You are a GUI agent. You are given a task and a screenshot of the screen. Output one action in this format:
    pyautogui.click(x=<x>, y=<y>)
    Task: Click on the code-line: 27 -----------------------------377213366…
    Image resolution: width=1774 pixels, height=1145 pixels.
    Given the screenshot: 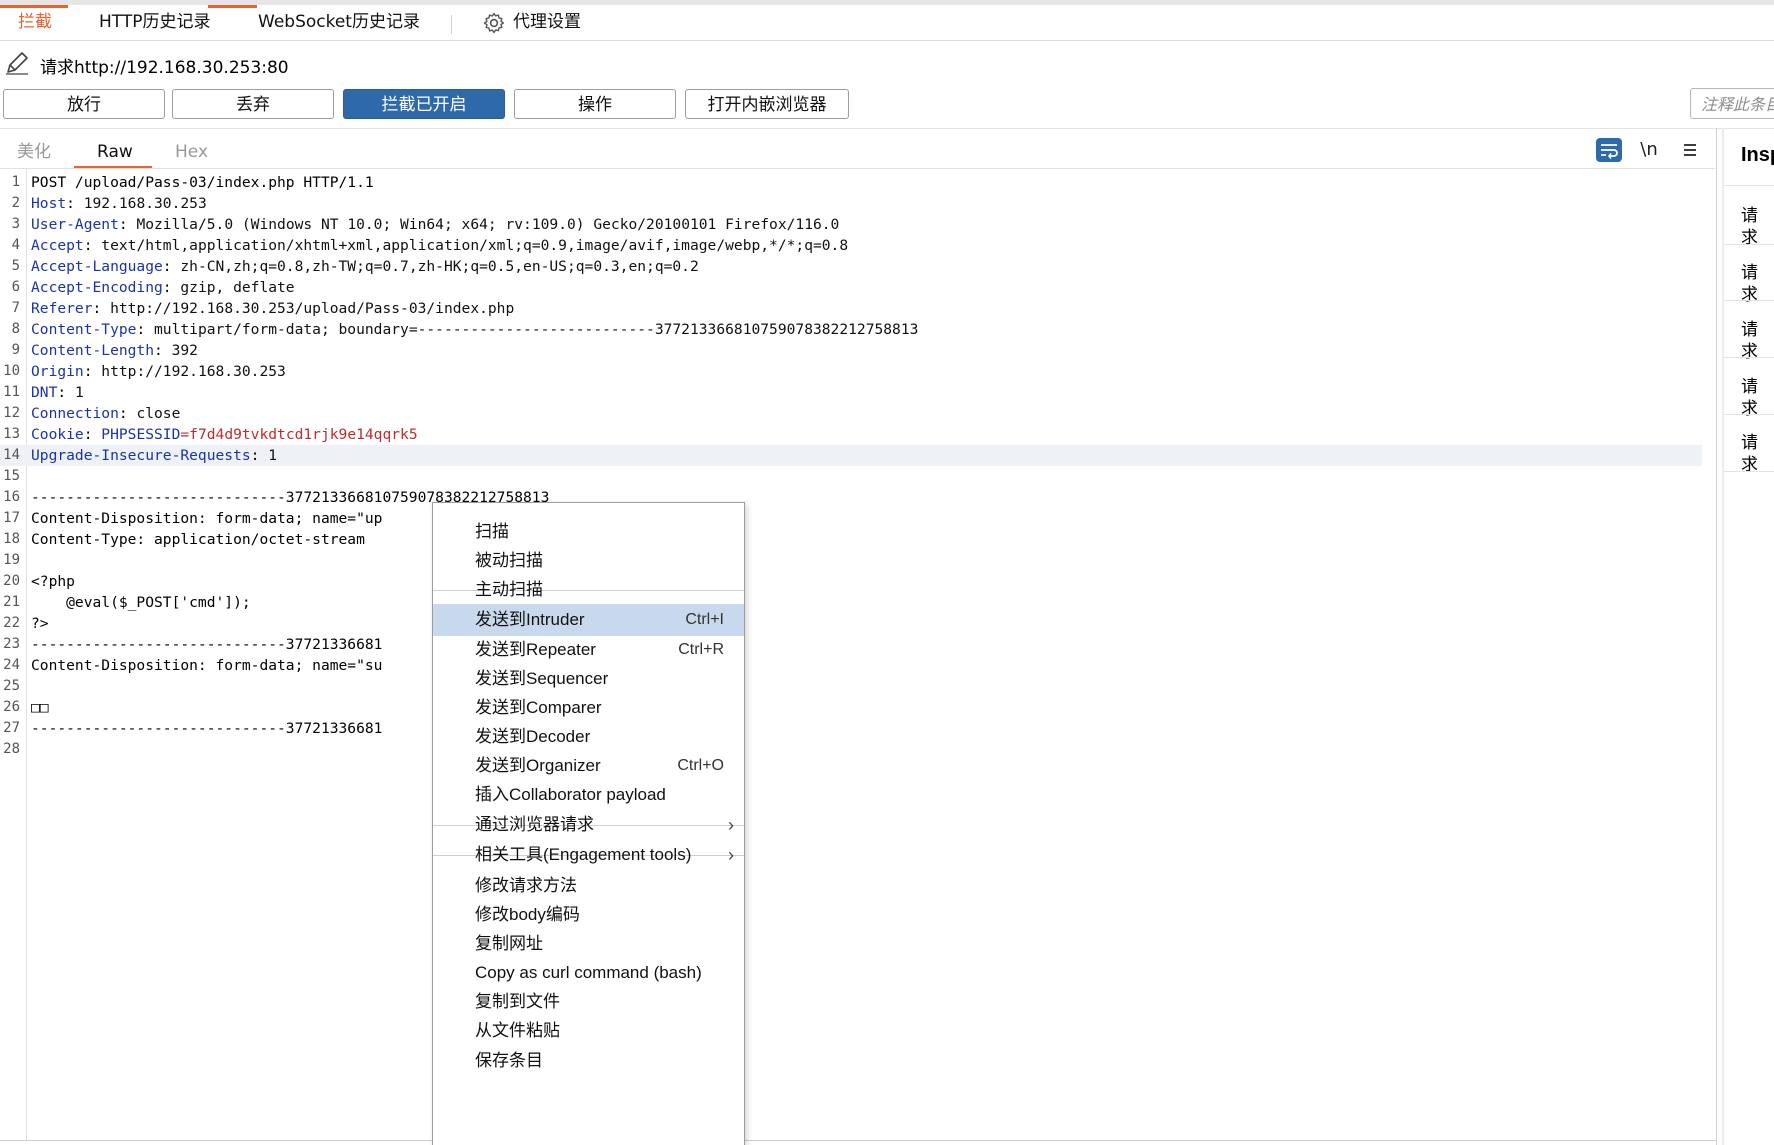 What is the action you would take?
    pyautogui.click(x=850, y=728)
    